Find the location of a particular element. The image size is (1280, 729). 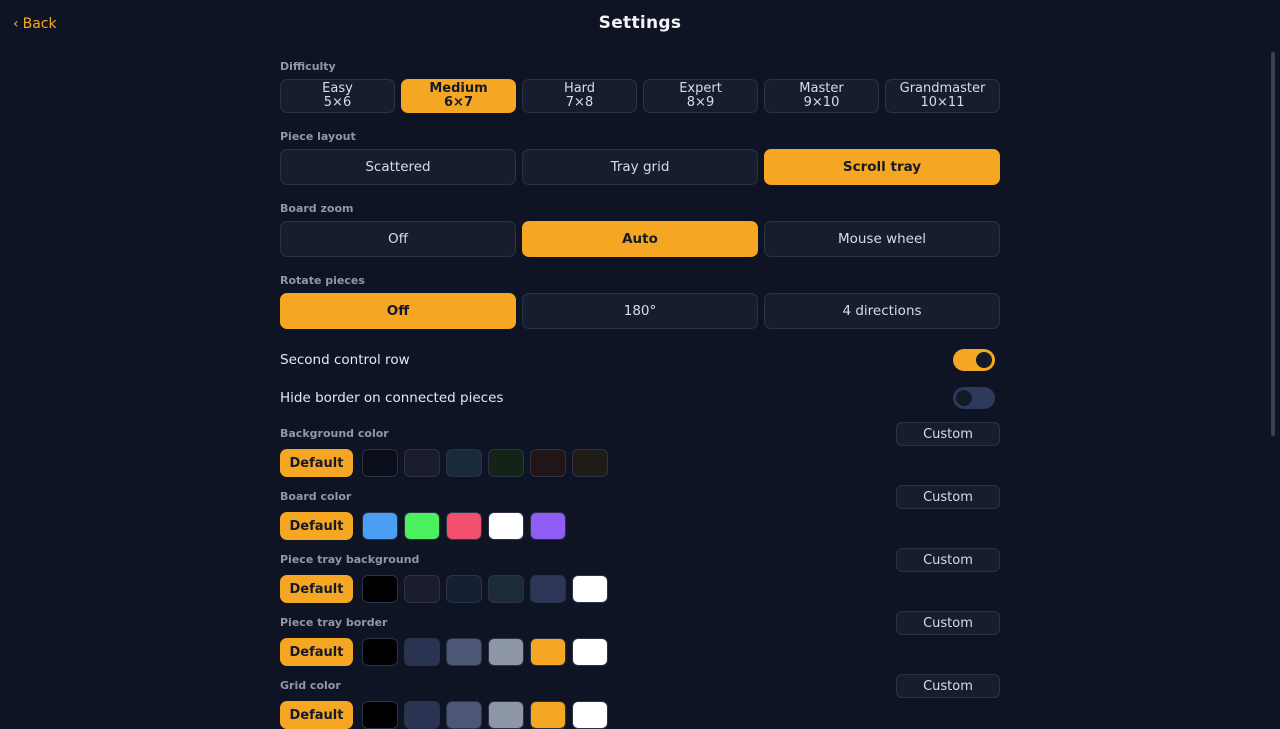

difficulty-option-grandmaster: Grandmaster 10×11 is located at coordinates (942, 96).